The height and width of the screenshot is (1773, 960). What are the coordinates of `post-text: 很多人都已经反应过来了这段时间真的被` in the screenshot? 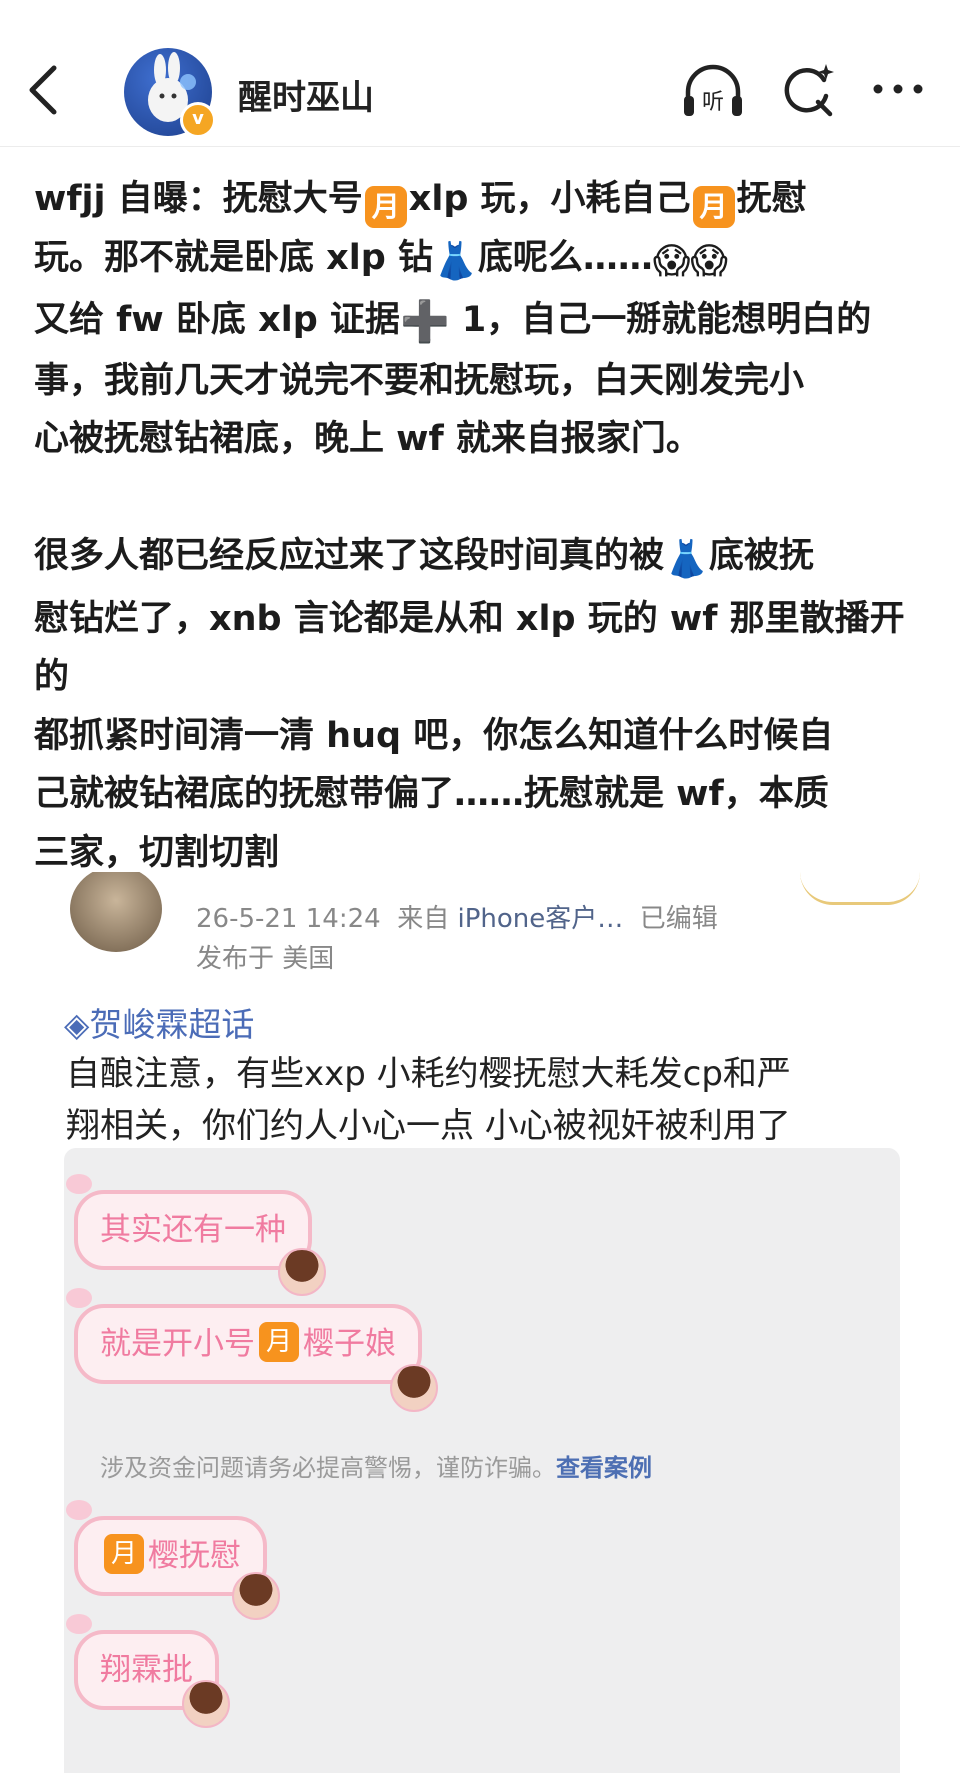 It's located at (349, 556).